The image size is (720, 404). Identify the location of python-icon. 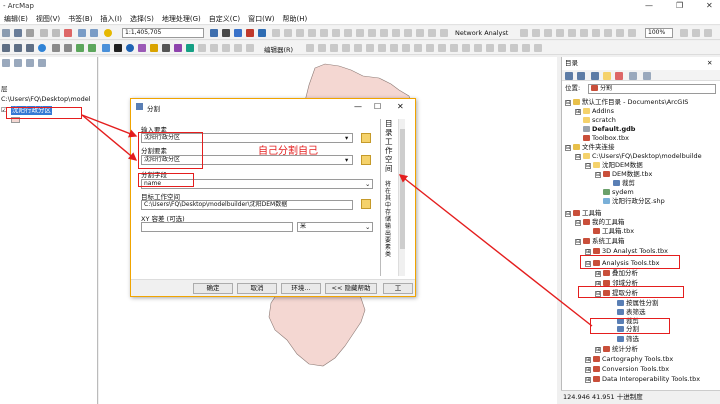
(262, 33).